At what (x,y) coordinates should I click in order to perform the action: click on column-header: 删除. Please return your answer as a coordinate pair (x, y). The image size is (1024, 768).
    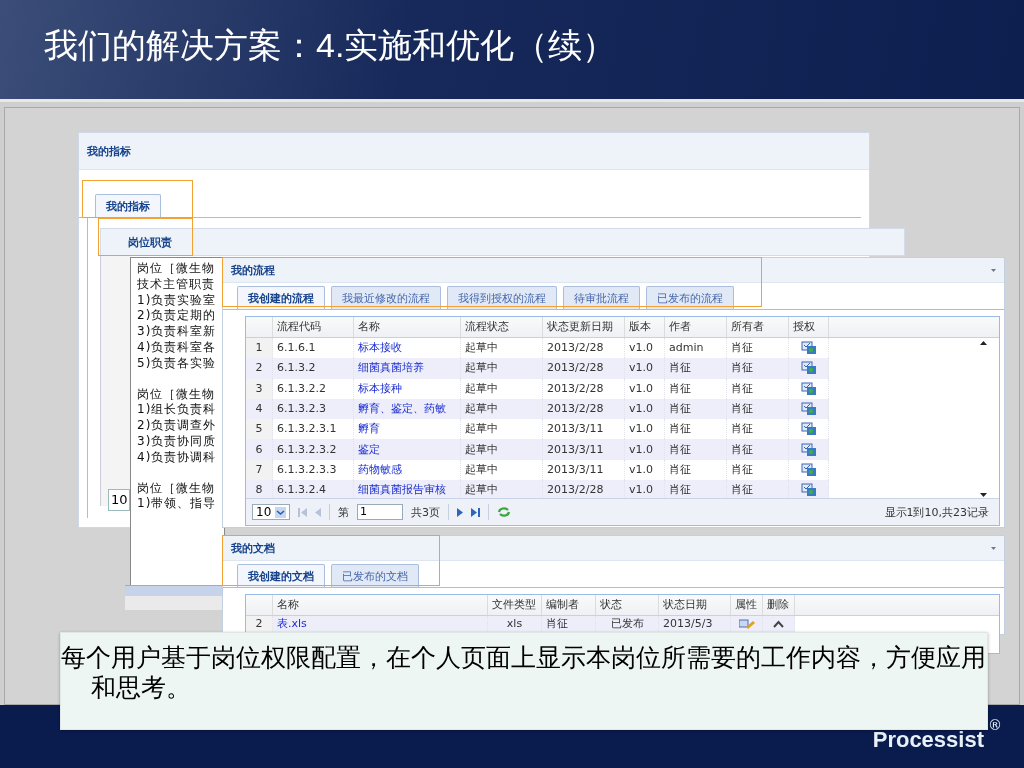
    Looking at the image, I should click on (779, 605).